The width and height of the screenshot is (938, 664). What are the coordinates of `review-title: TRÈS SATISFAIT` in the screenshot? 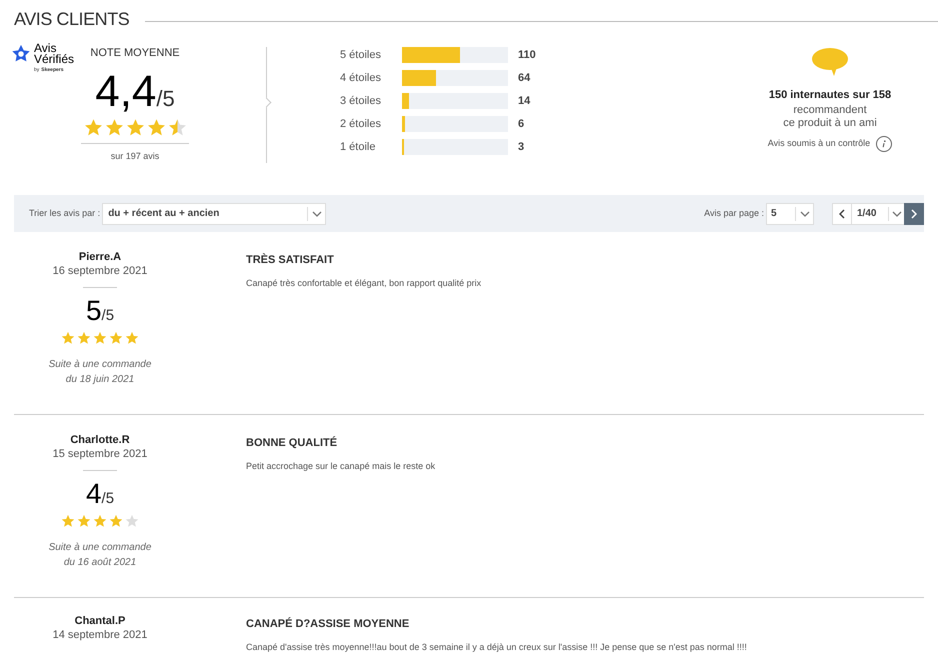 It's located at (290, 260).